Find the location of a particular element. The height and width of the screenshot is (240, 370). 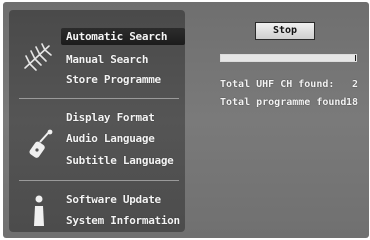

uhf-found-label: Total UHF CH found: is located at coordinates (277, 84).